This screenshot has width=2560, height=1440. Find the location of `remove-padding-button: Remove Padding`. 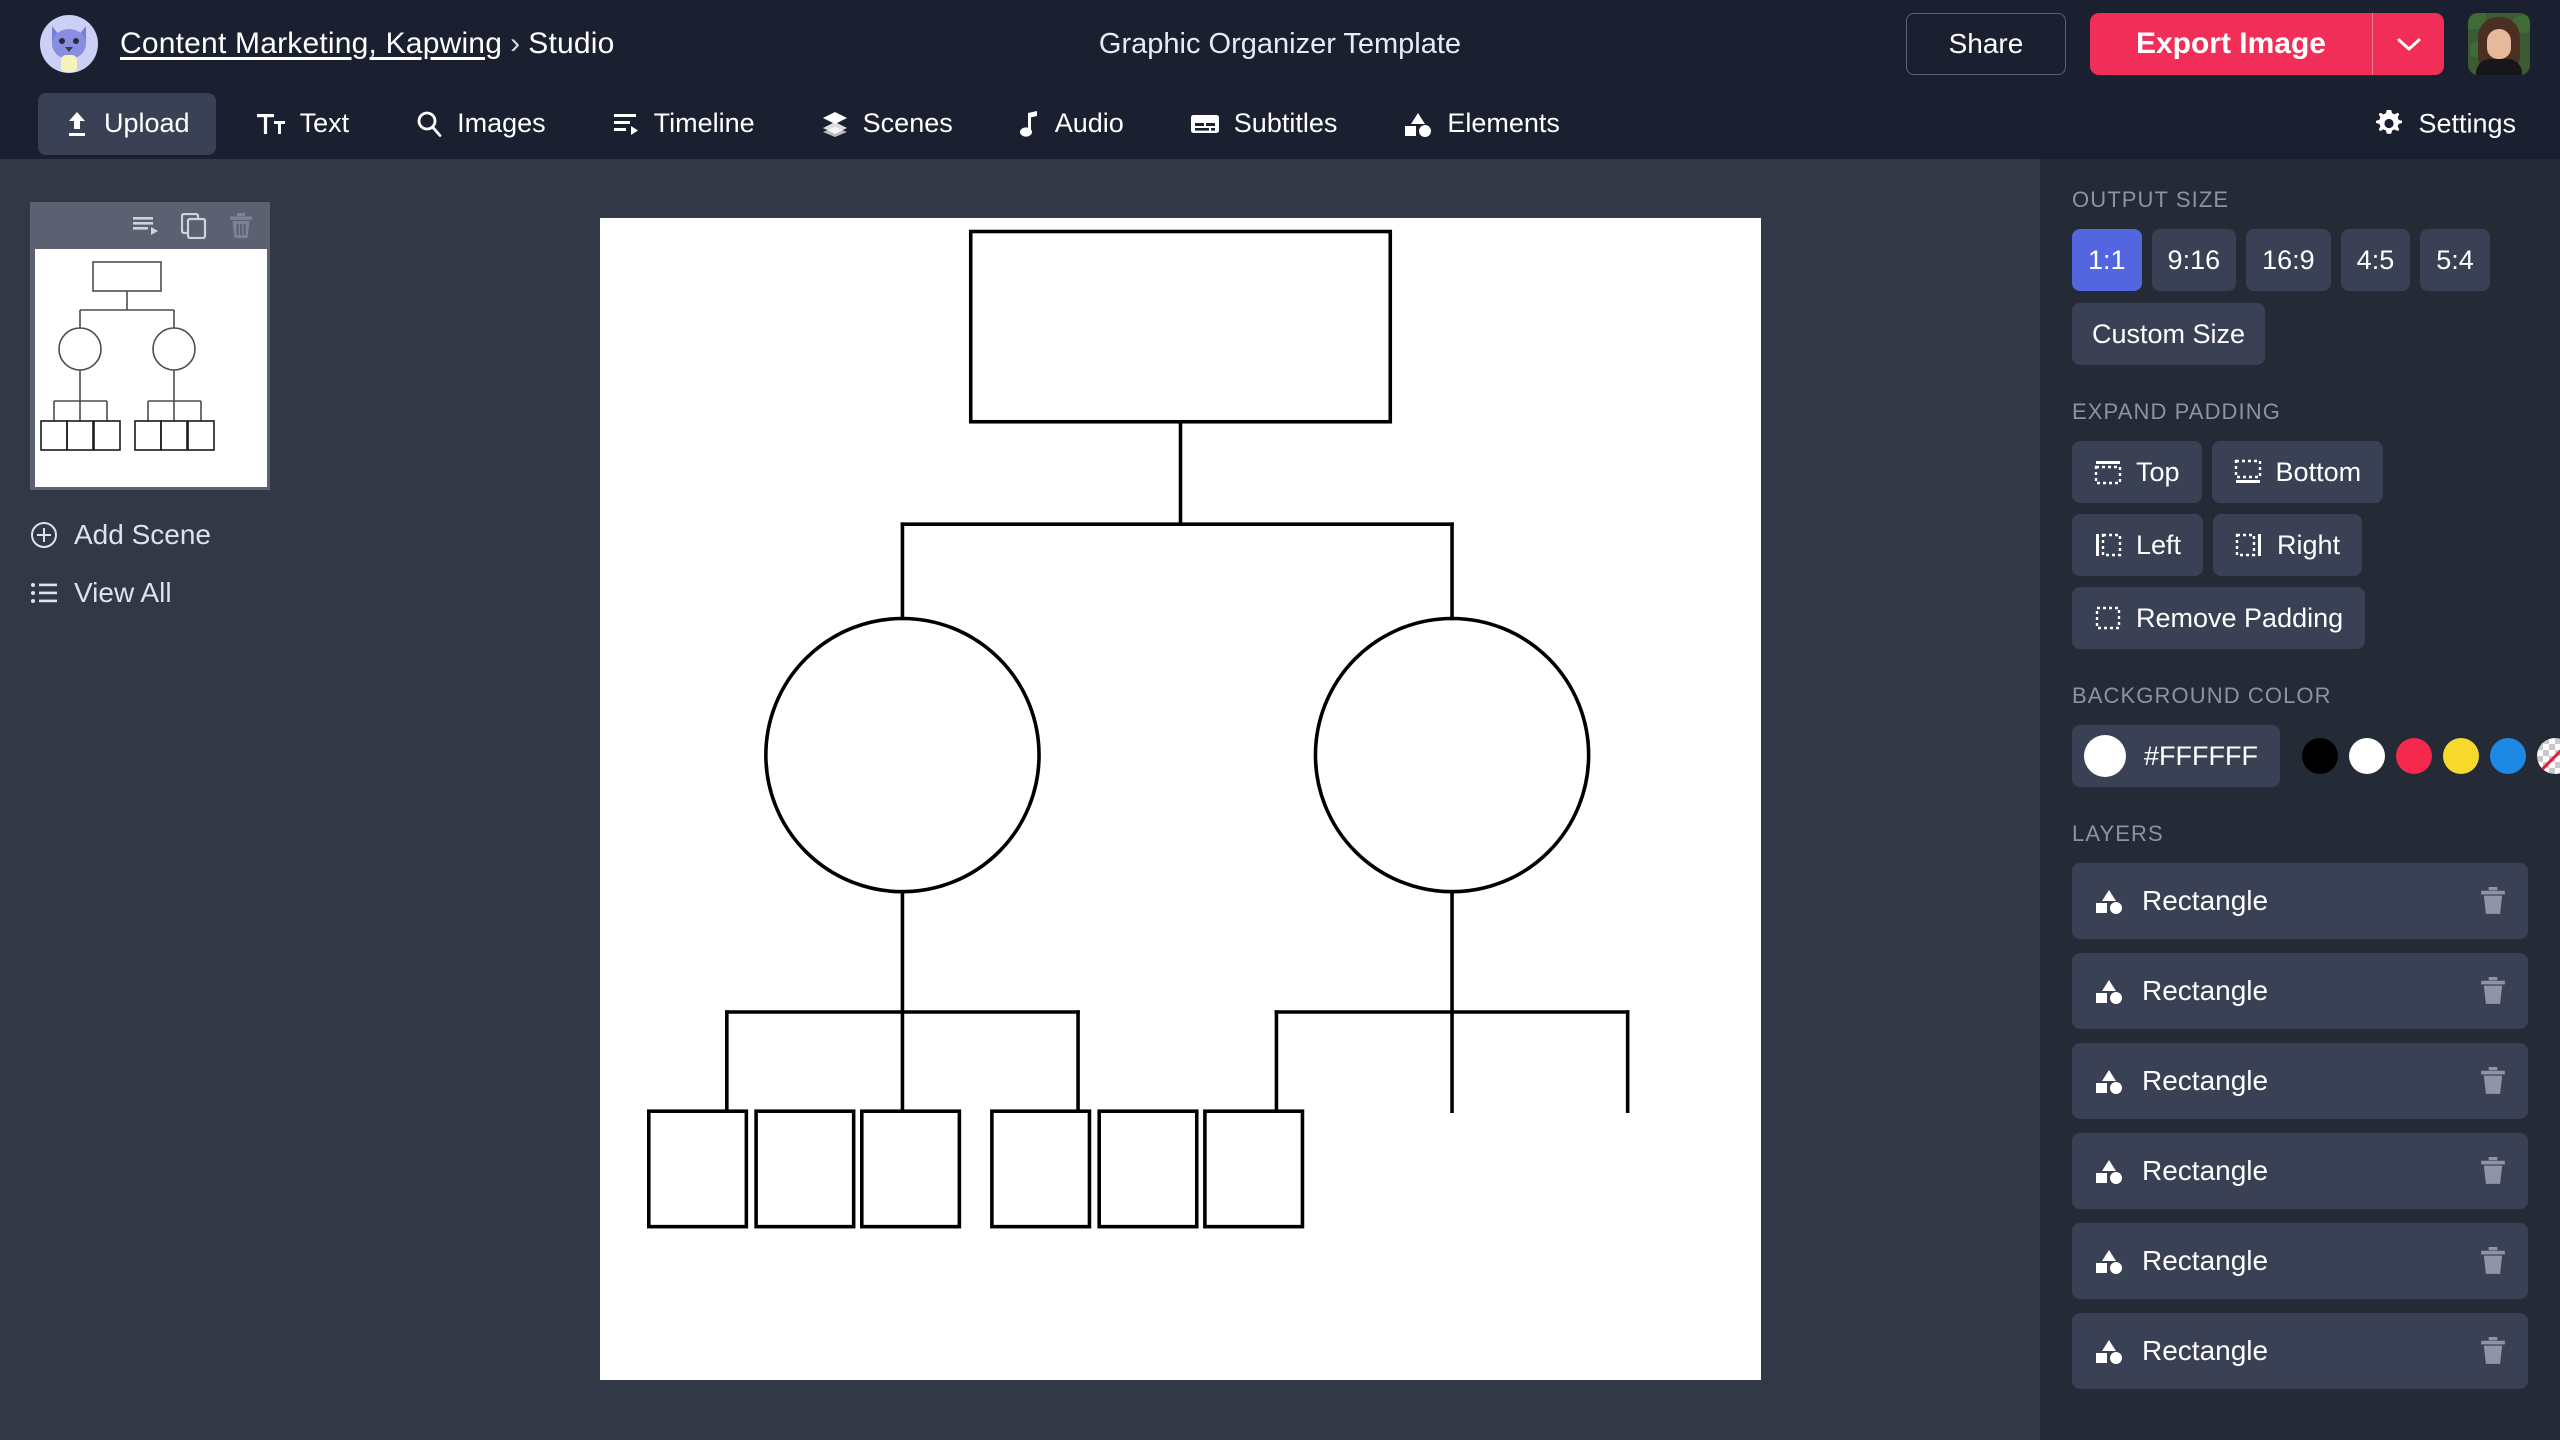

remove-padding-button: Remove Padding is located at coordinates (2219, 618).